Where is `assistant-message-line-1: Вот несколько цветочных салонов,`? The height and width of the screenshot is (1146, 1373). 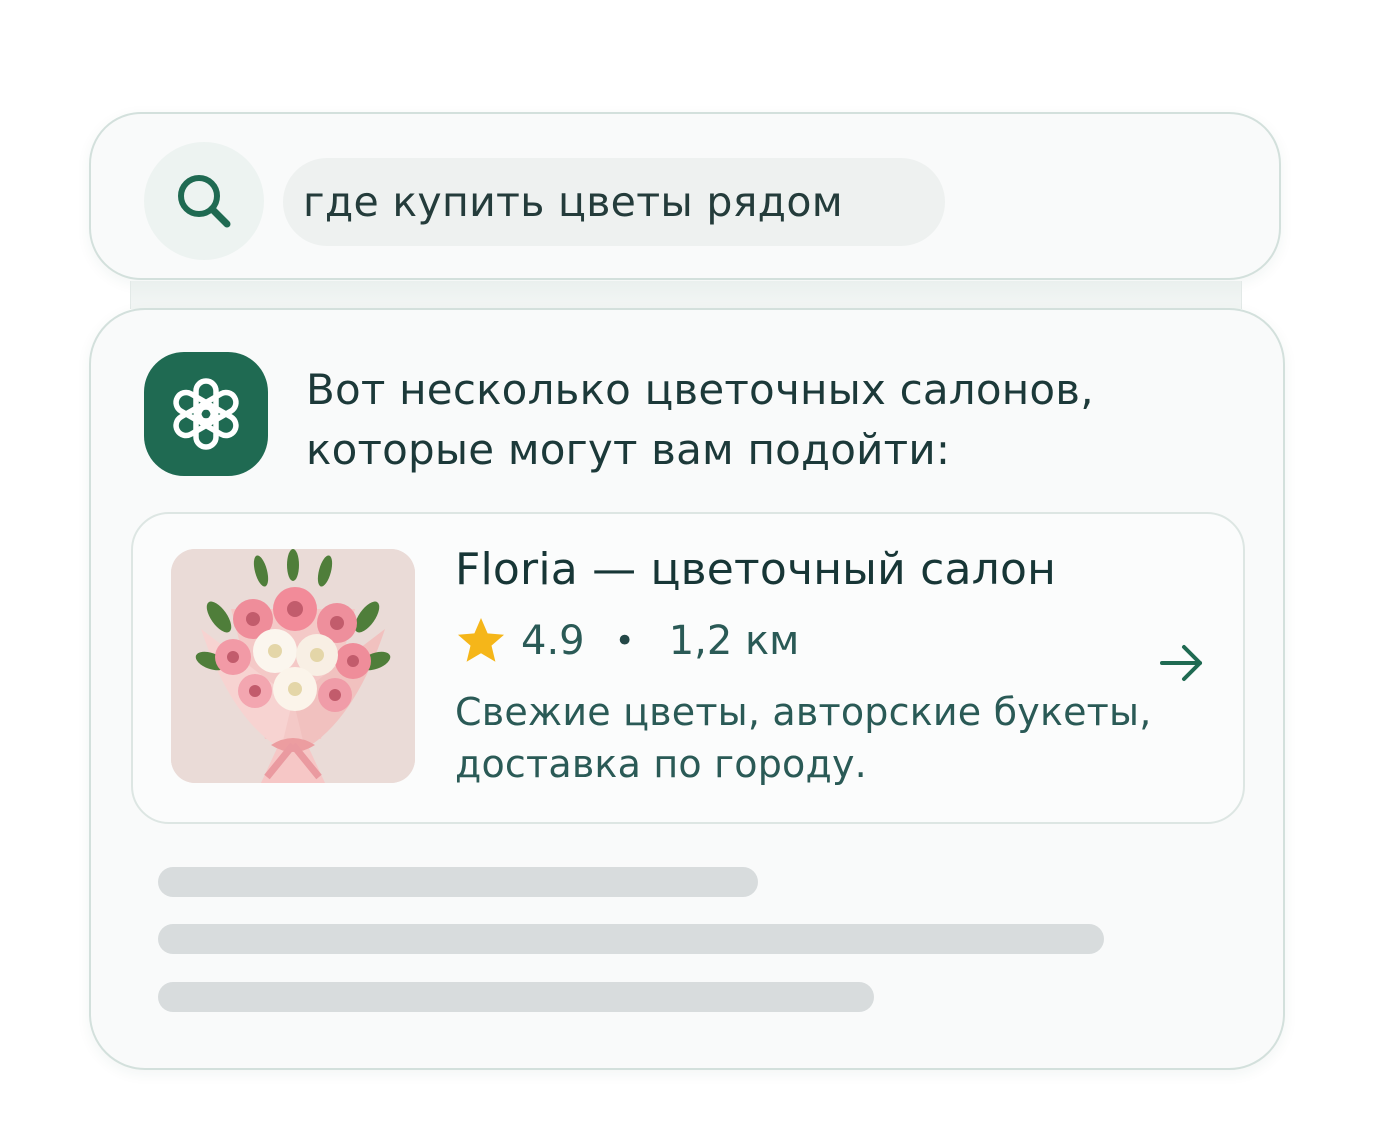 assistant-message-line-1: Вот несколько цветочных салонов, is located at coordinates (700, 389).